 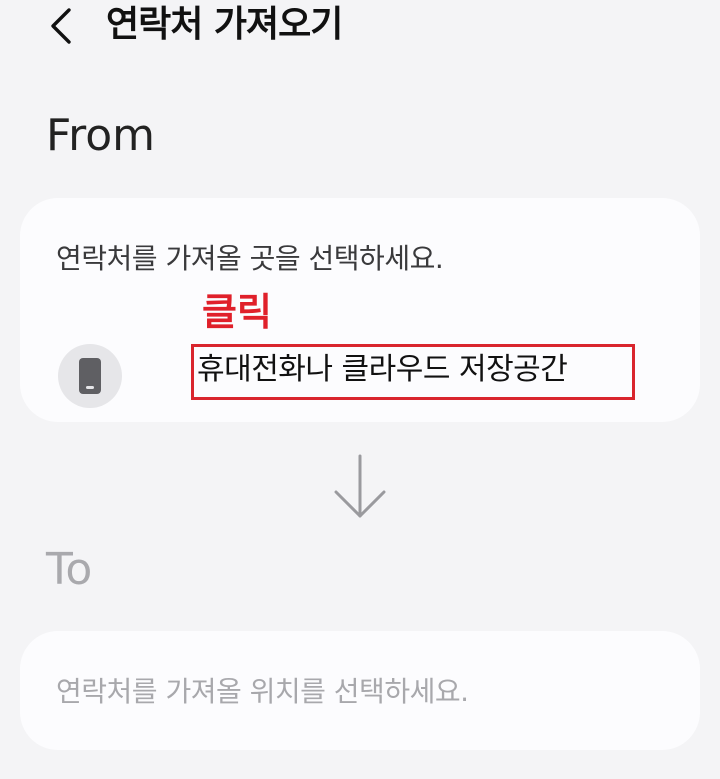 I want to click on to-destination-selector: 연락처를 가져올 위치를 선택하세요., so click(x=360, y=690).